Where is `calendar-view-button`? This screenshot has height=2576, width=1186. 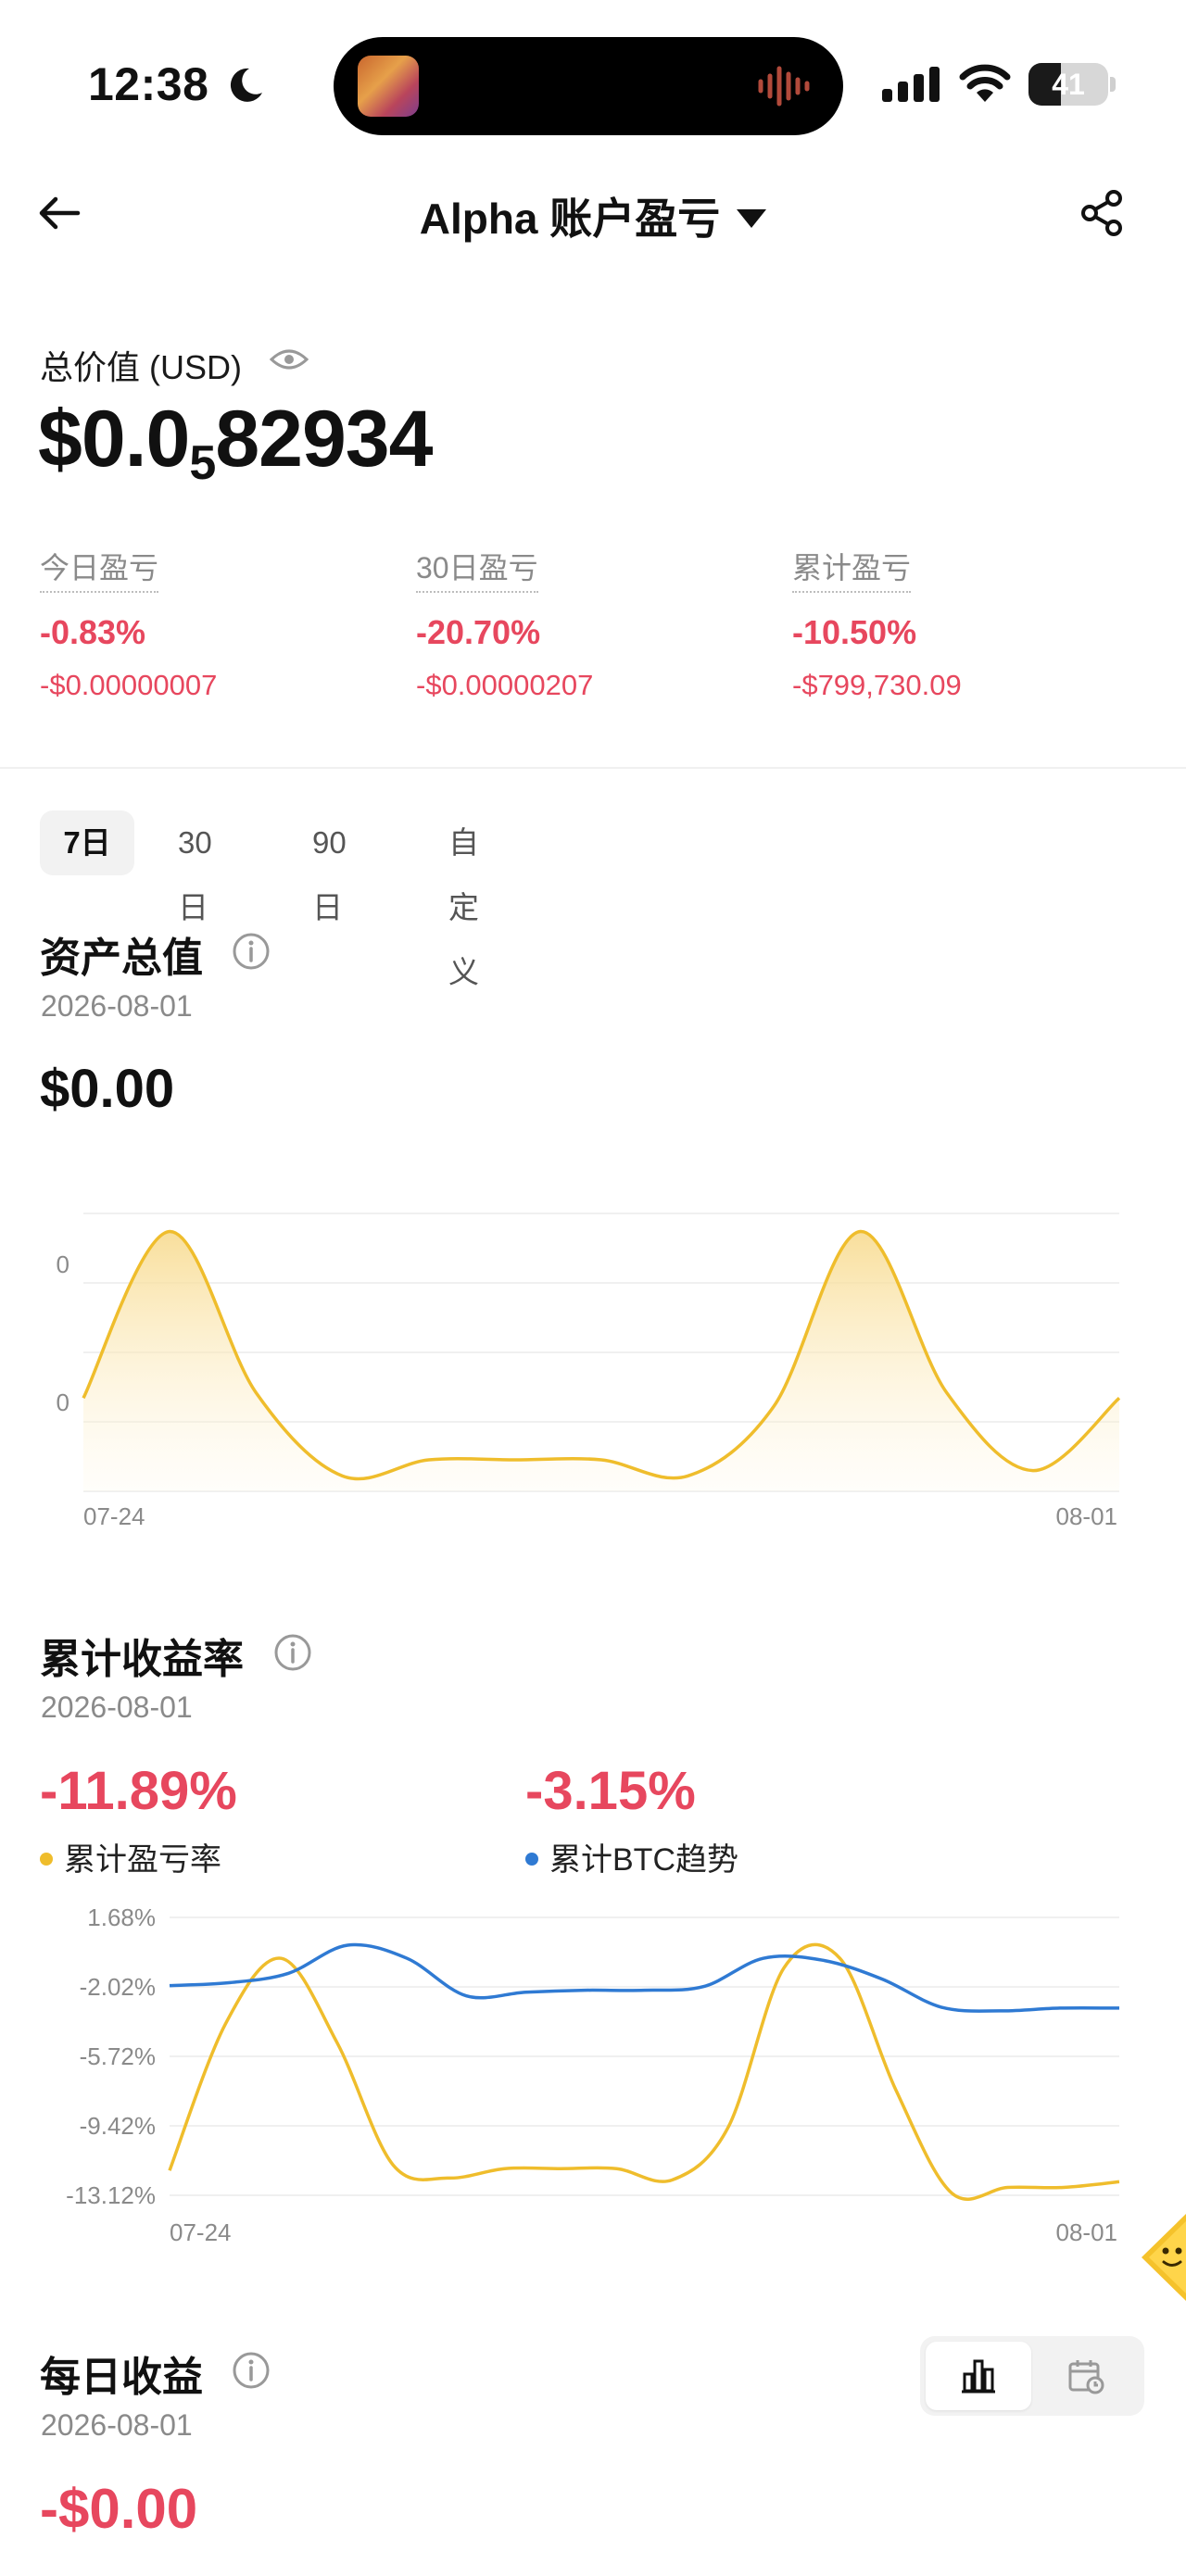
calendar-view-button is located at coordinates (1086, 2376).